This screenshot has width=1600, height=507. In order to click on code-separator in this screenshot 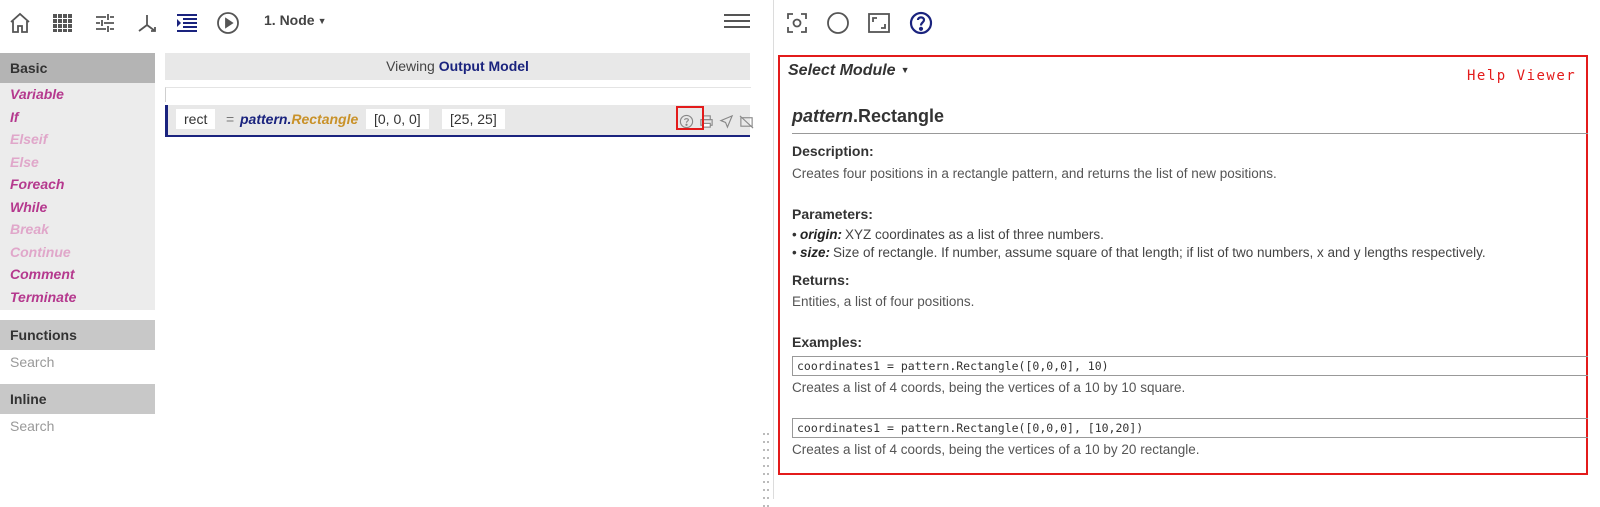, I will do `click(458, 94)`.